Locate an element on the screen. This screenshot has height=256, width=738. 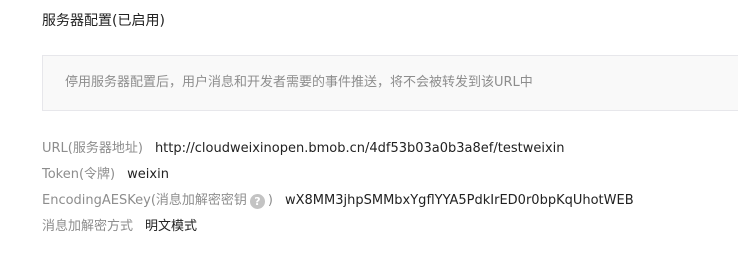
encryption-mode-label: 消息加解密方式 is located at coordinates (88, 226).